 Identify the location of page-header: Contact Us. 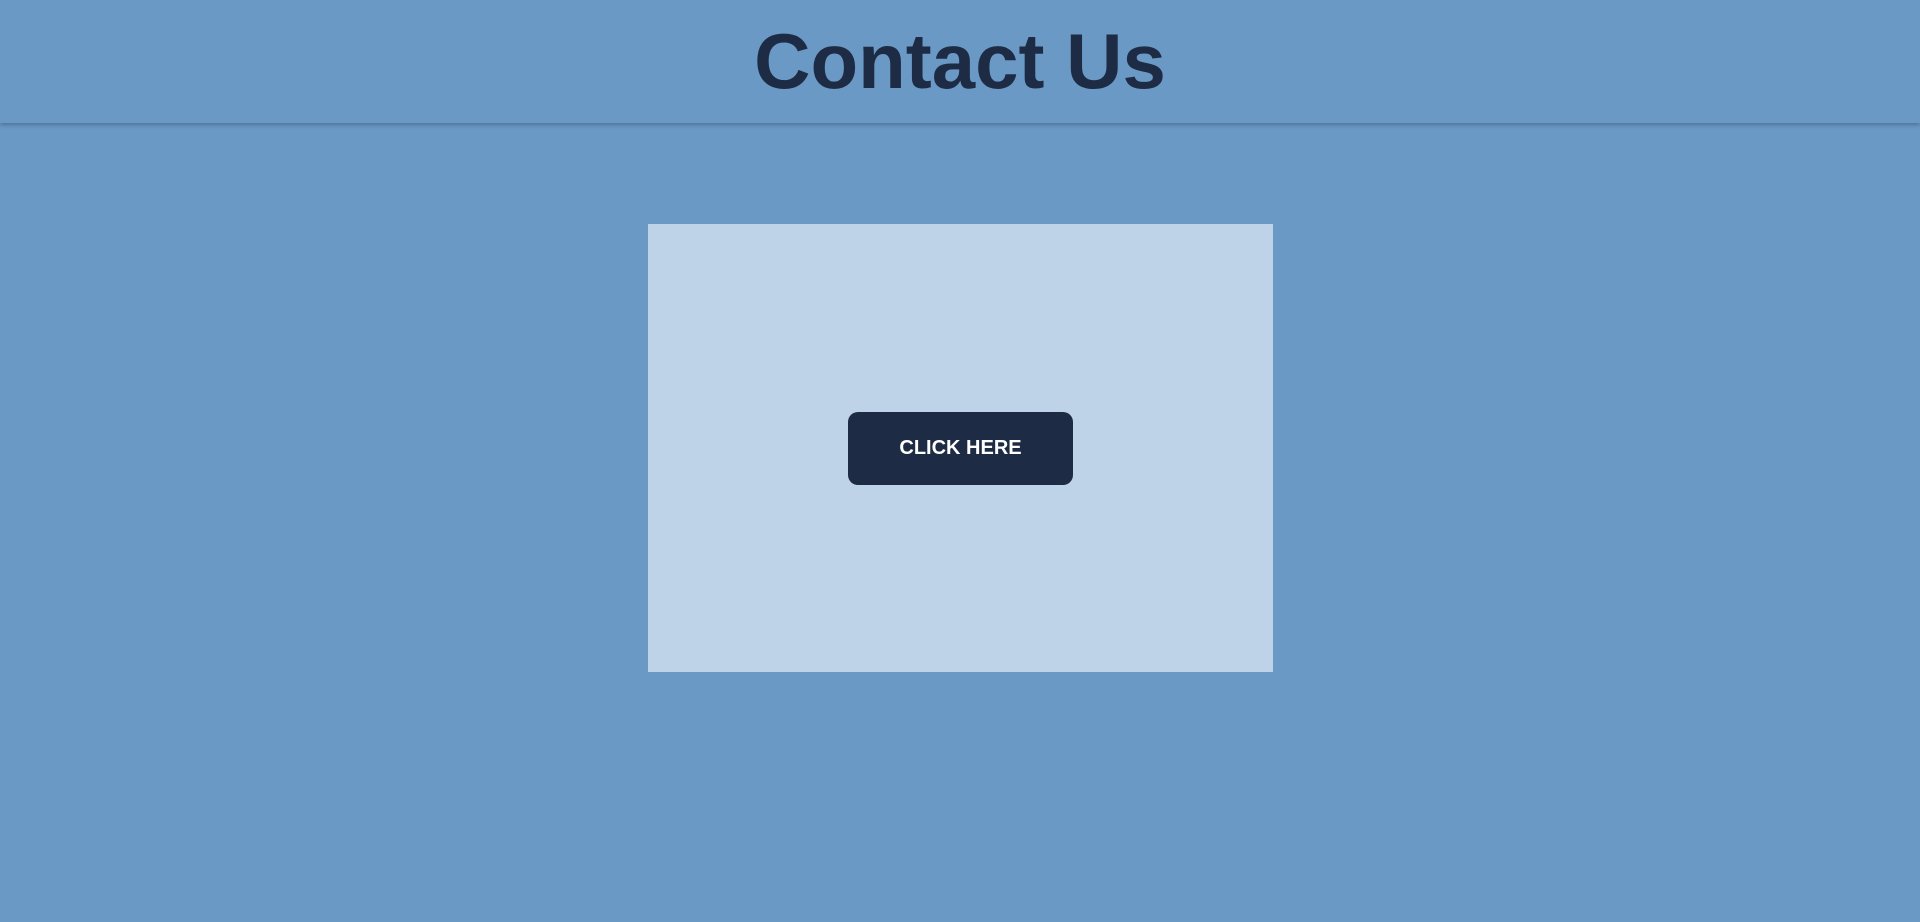
(960, 61).